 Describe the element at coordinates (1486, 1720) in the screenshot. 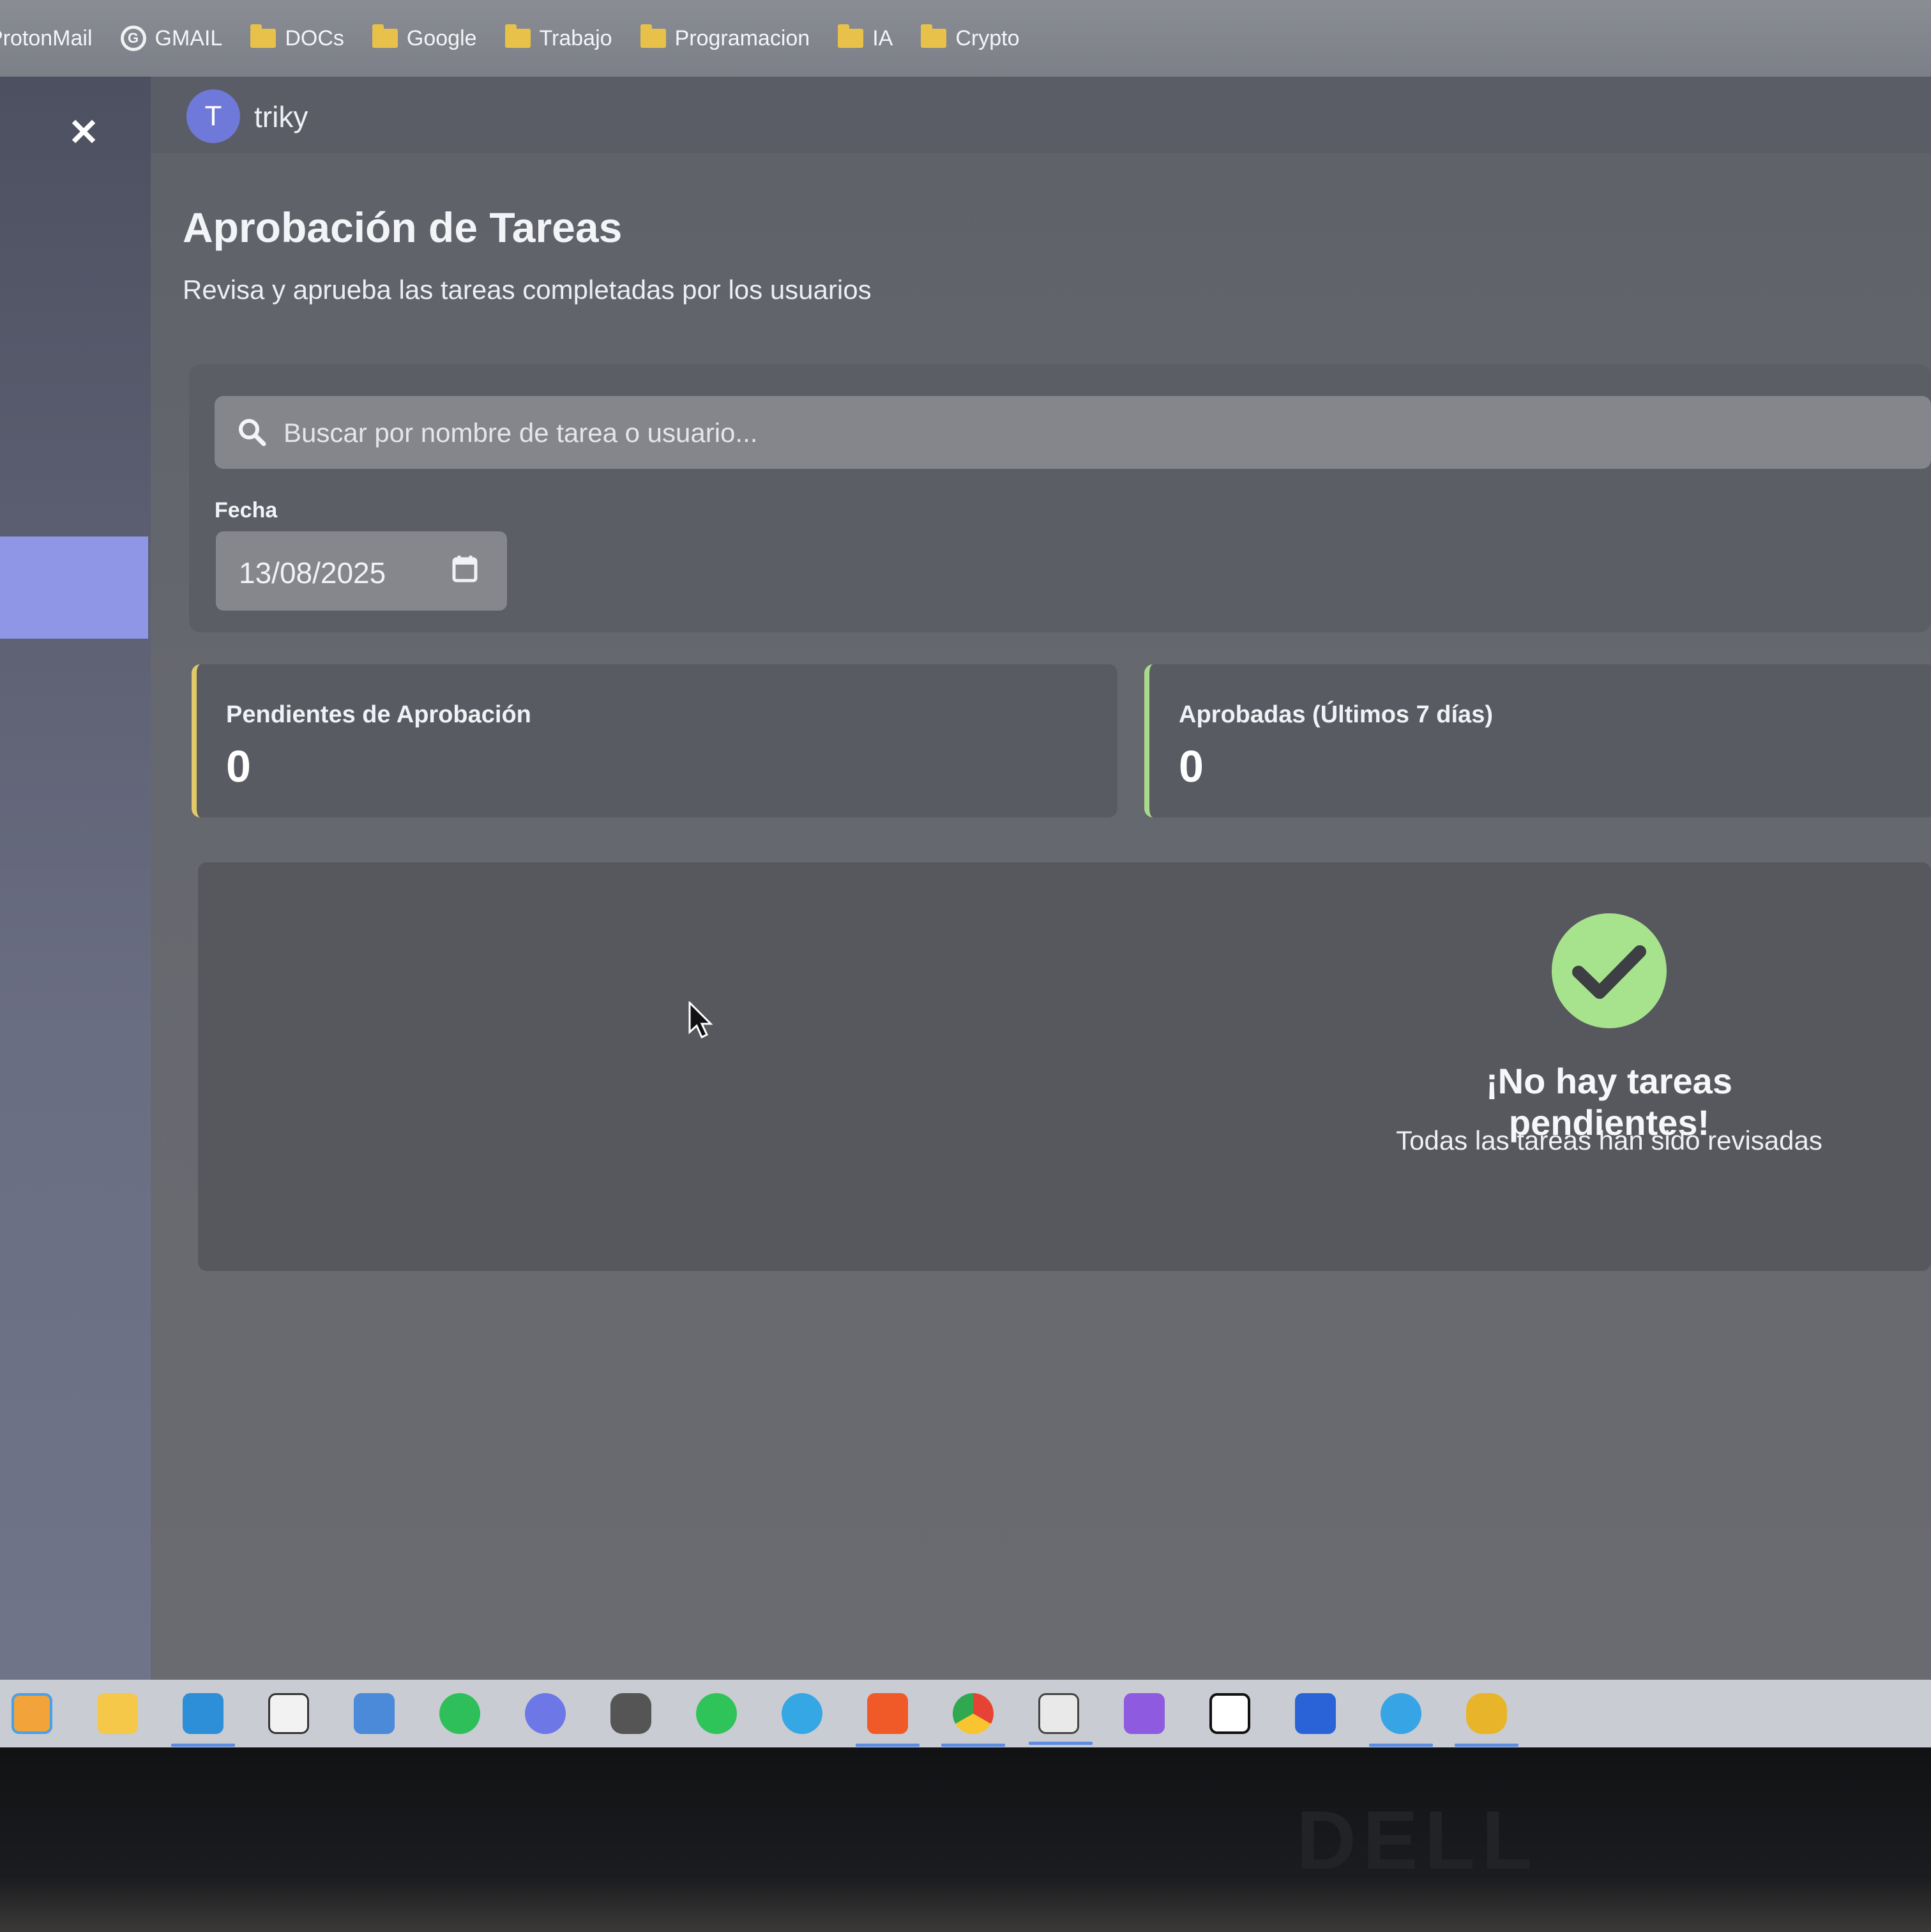

I see `dbeaver-icon` at that location.